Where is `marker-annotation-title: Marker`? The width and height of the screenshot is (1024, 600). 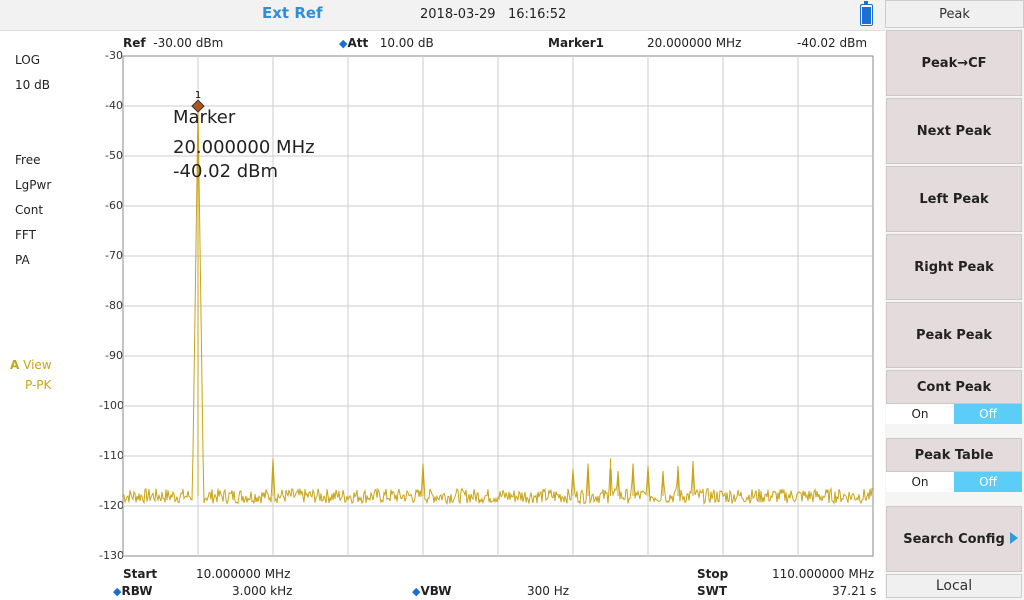 marker-annotation-title: Marker is located at coordinates (204, 117).